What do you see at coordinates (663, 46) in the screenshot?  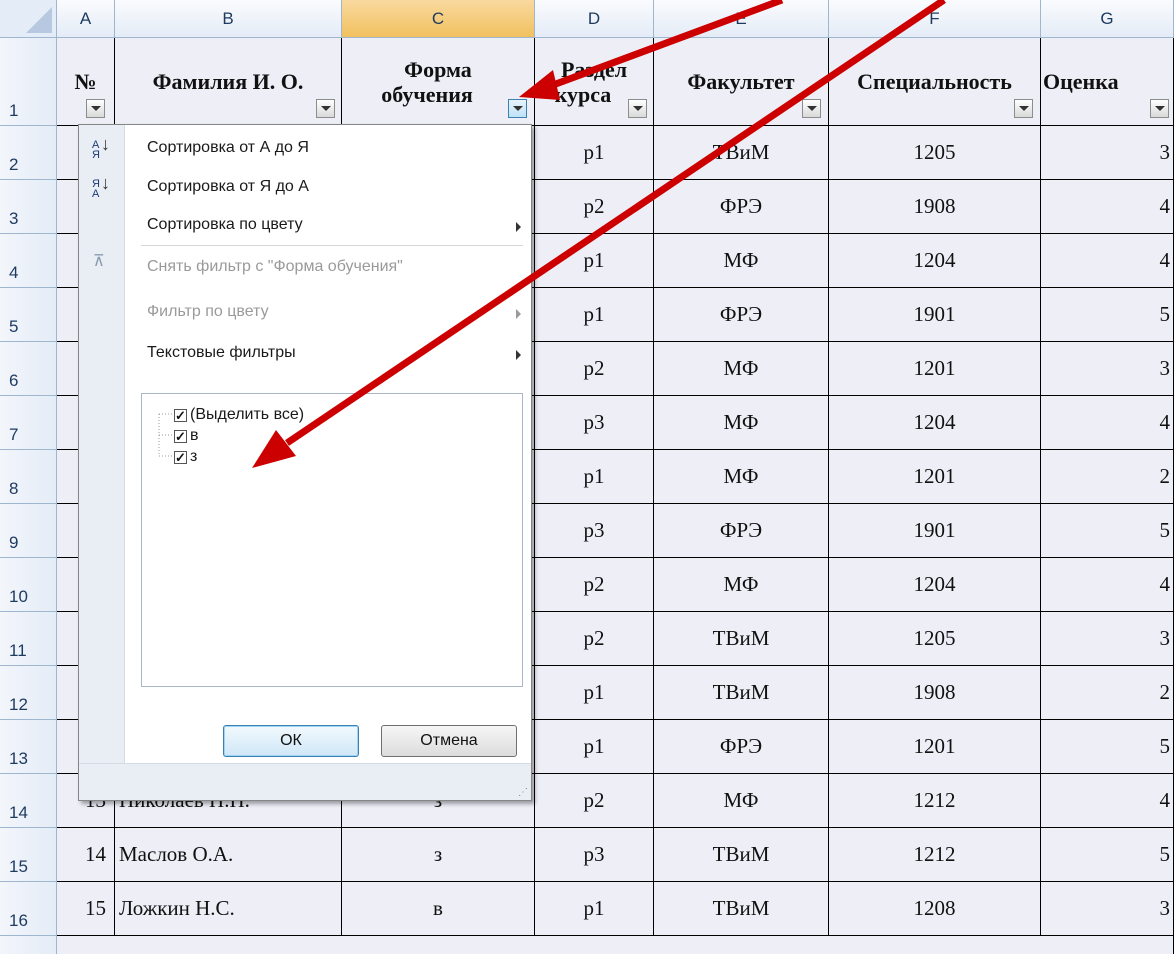 I see `arrow-to-filter-button` at bounding box center [663, 46].